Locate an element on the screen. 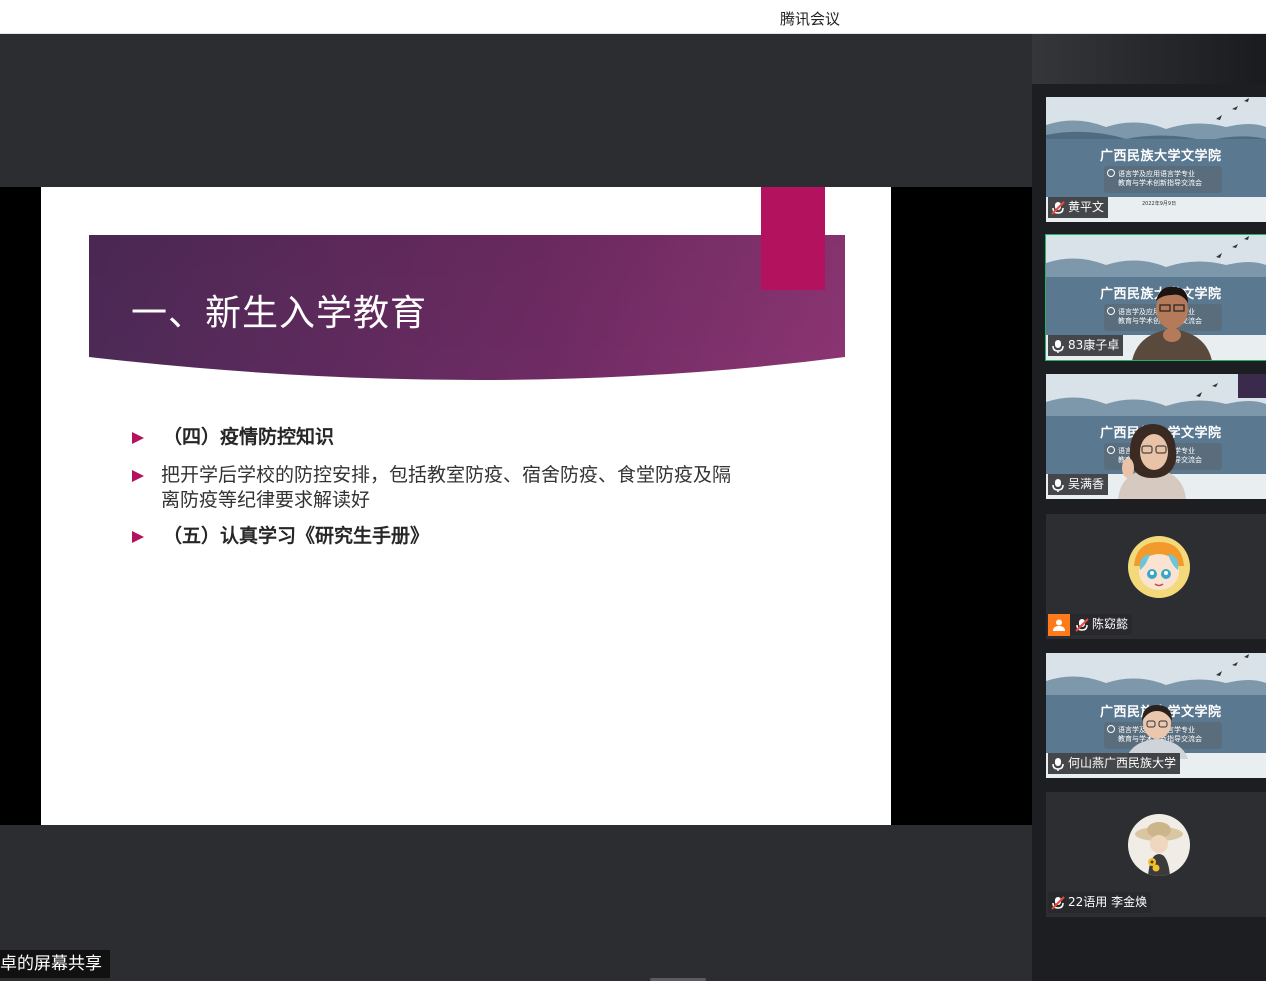 This screenshot has height=981, width=1266. participant-name: 何山燕广西民族大学 is located at coordinates (1122, 763).